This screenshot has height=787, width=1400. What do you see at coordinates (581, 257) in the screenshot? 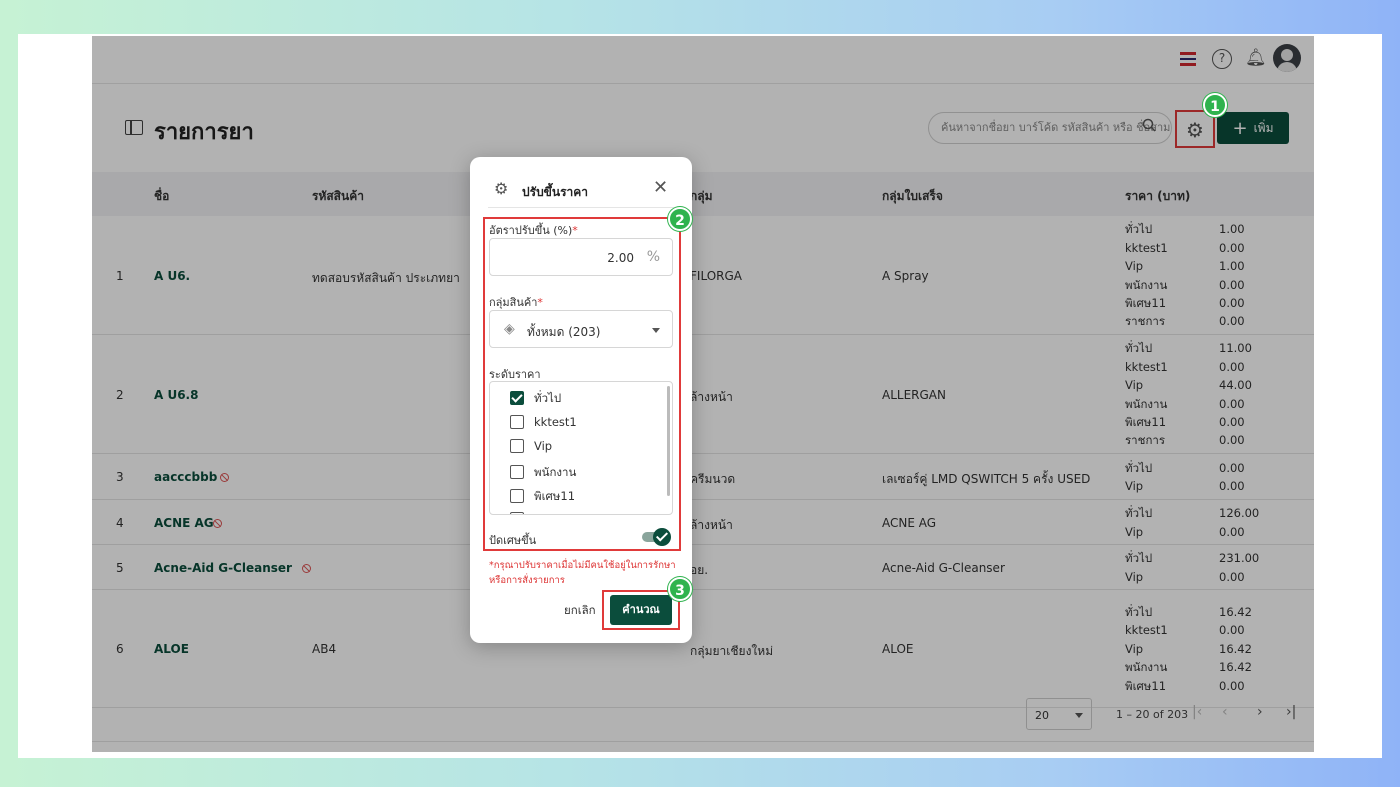
I see `rate-input: 2.00 %` at bounding box center [581, 257].